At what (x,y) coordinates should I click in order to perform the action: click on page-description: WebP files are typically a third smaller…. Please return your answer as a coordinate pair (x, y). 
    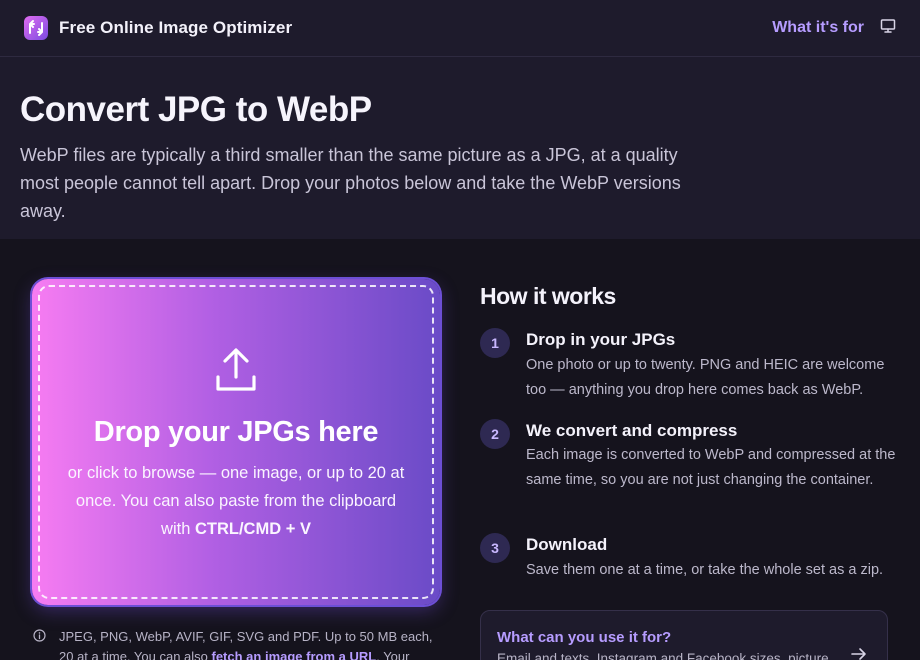
    Looking at the image, I should click on (350, 183).